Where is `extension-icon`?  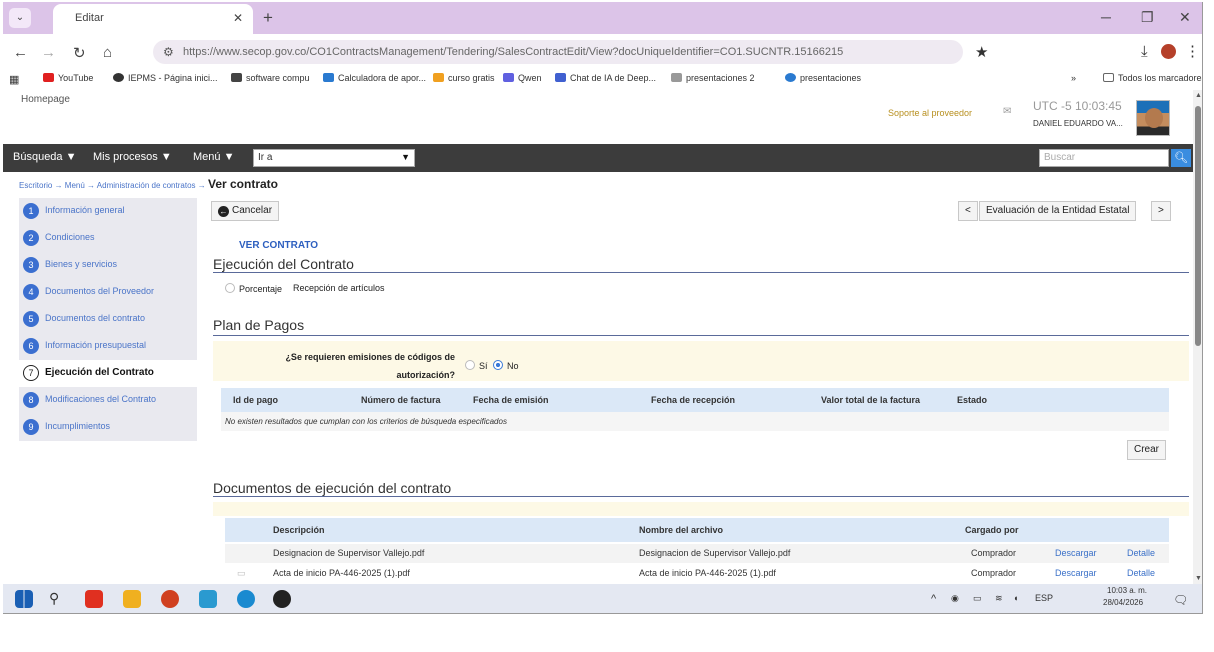
extension-icon is located at coordinates (1168, 51).